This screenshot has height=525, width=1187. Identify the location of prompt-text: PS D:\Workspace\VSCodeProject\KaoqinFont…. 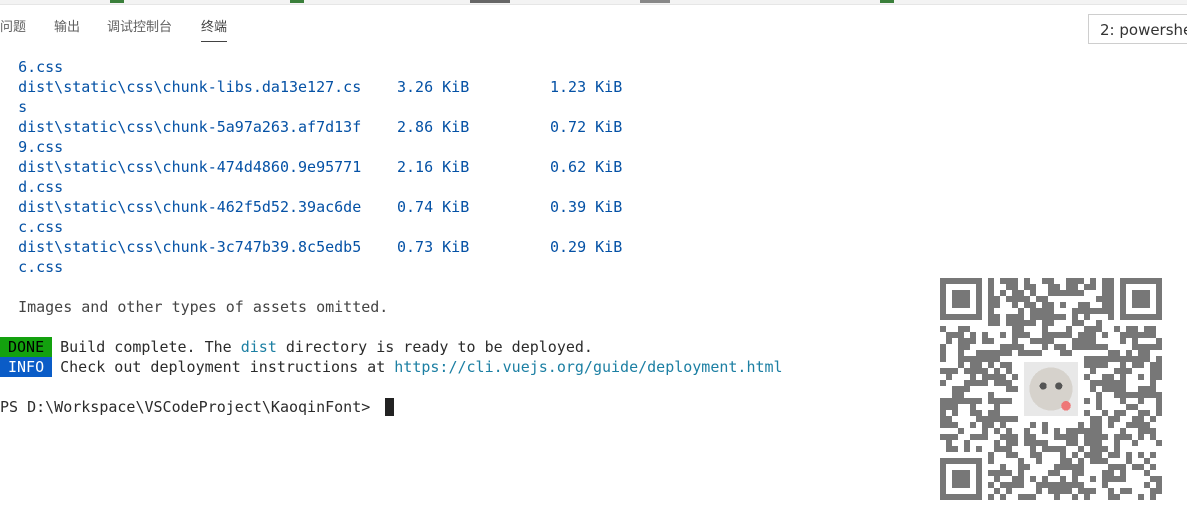
(190, 407).